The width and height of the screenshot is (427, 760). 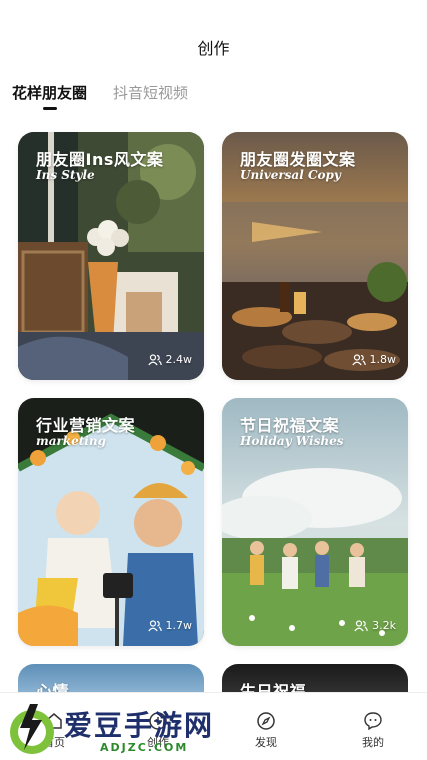 I want to click on tab-bar: 花样朋友圈 抖音短视频, so click(x=100, y=97).